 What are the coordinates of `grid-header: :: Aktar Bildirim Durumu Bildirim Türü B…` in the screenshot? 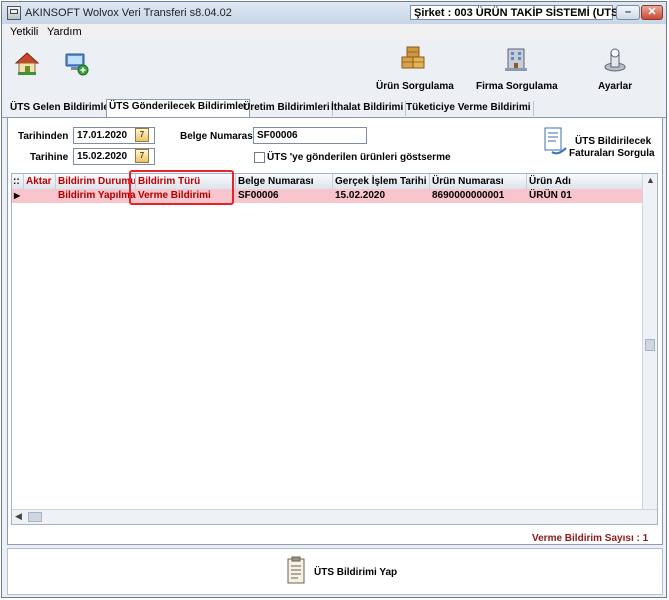 It's located at (333, 182).